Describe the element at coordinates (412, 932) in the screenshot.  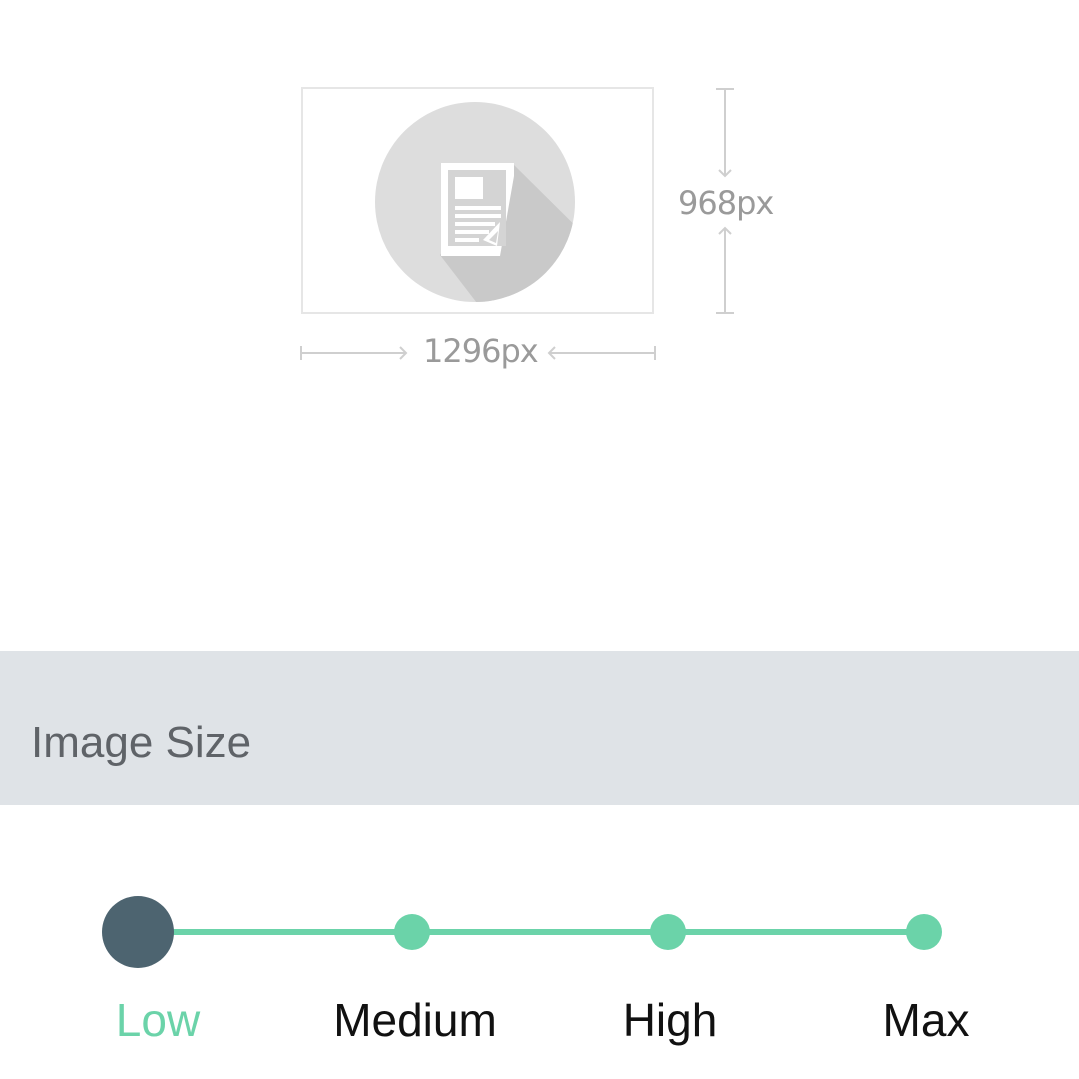
I see `slider-stop-medium` at that location.